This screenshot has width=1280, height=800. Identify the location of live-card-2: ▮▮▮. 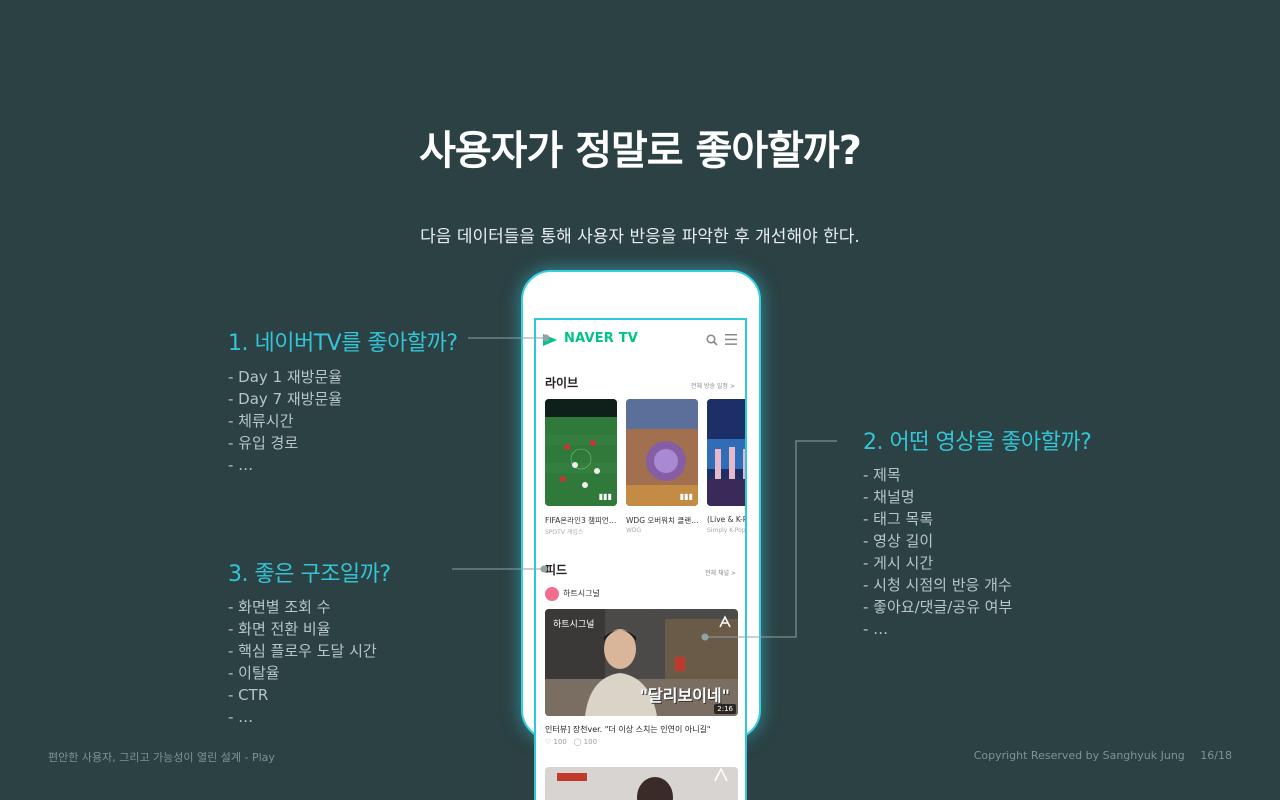
(662, 452).